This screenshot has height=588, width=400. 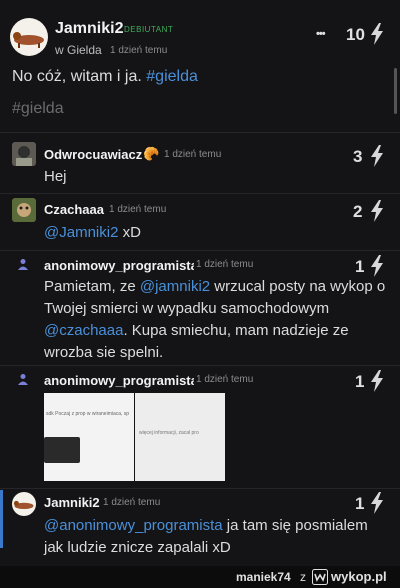 I want to click on comment-text: Hej, so click(x=55, y=176).